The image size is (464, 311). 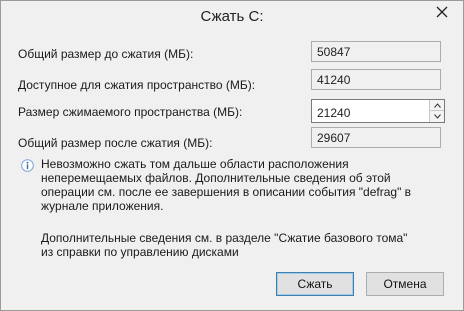 I want to click on title-bar: Сжать C:, so click(x=232, y=16).